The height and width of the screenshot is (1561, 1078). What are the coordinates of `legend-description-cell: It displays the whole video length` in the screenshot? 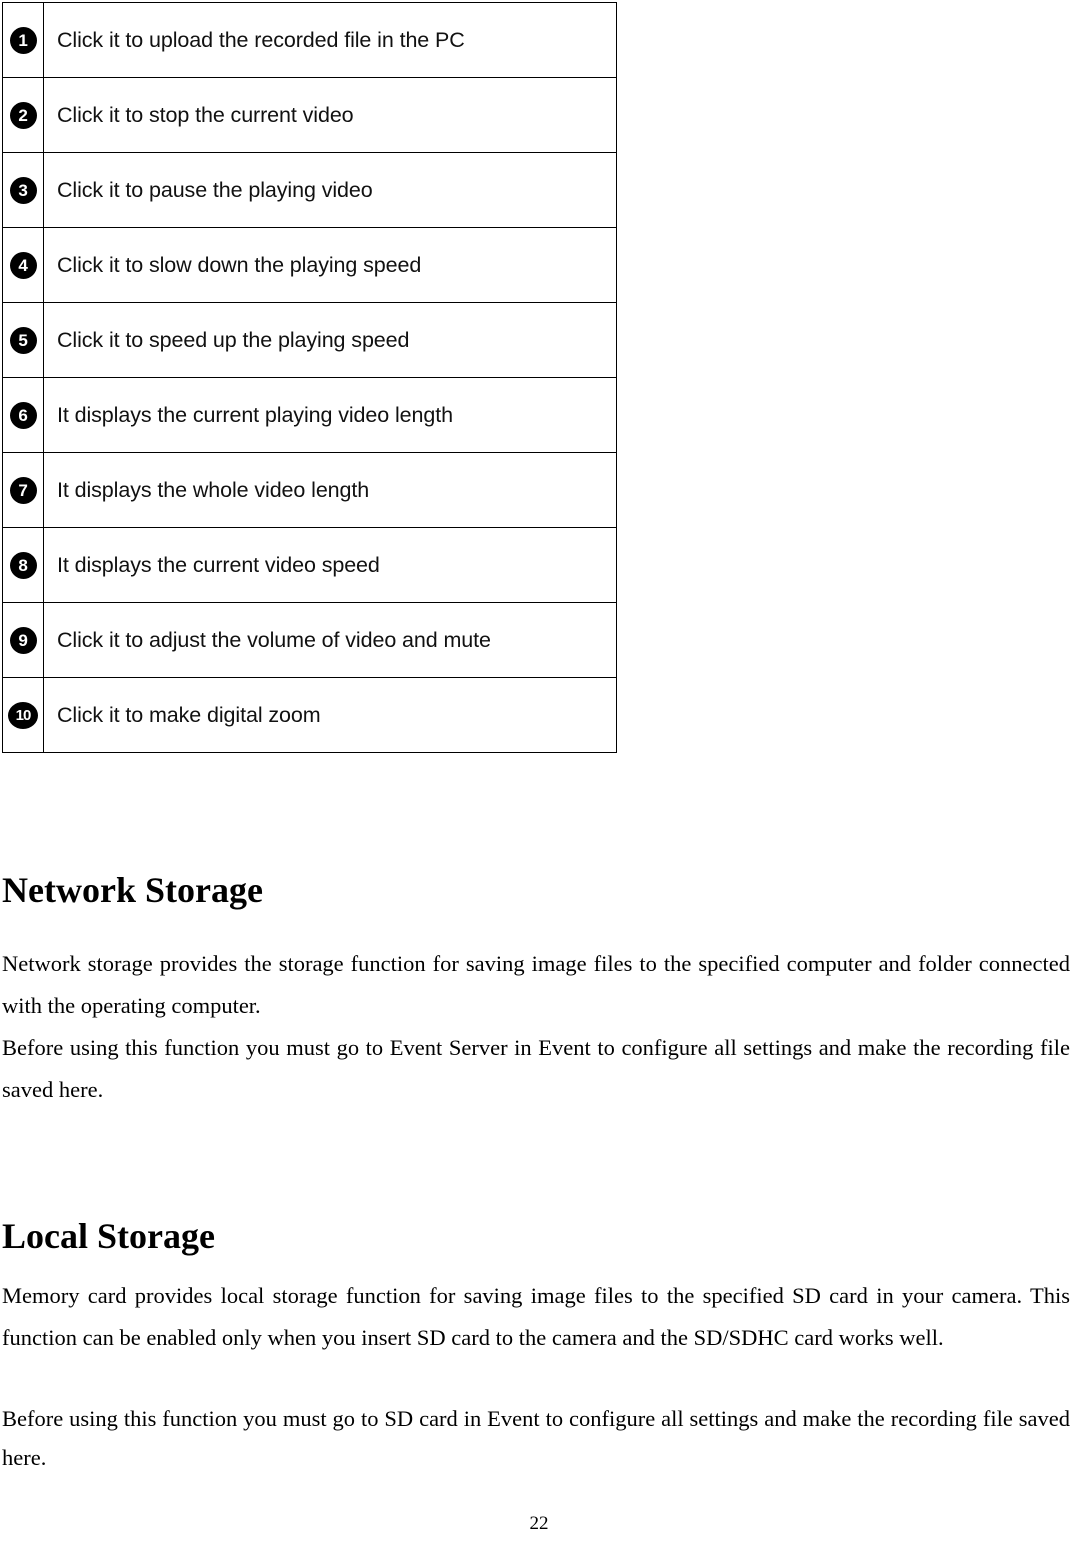 It's located at (330, 490).